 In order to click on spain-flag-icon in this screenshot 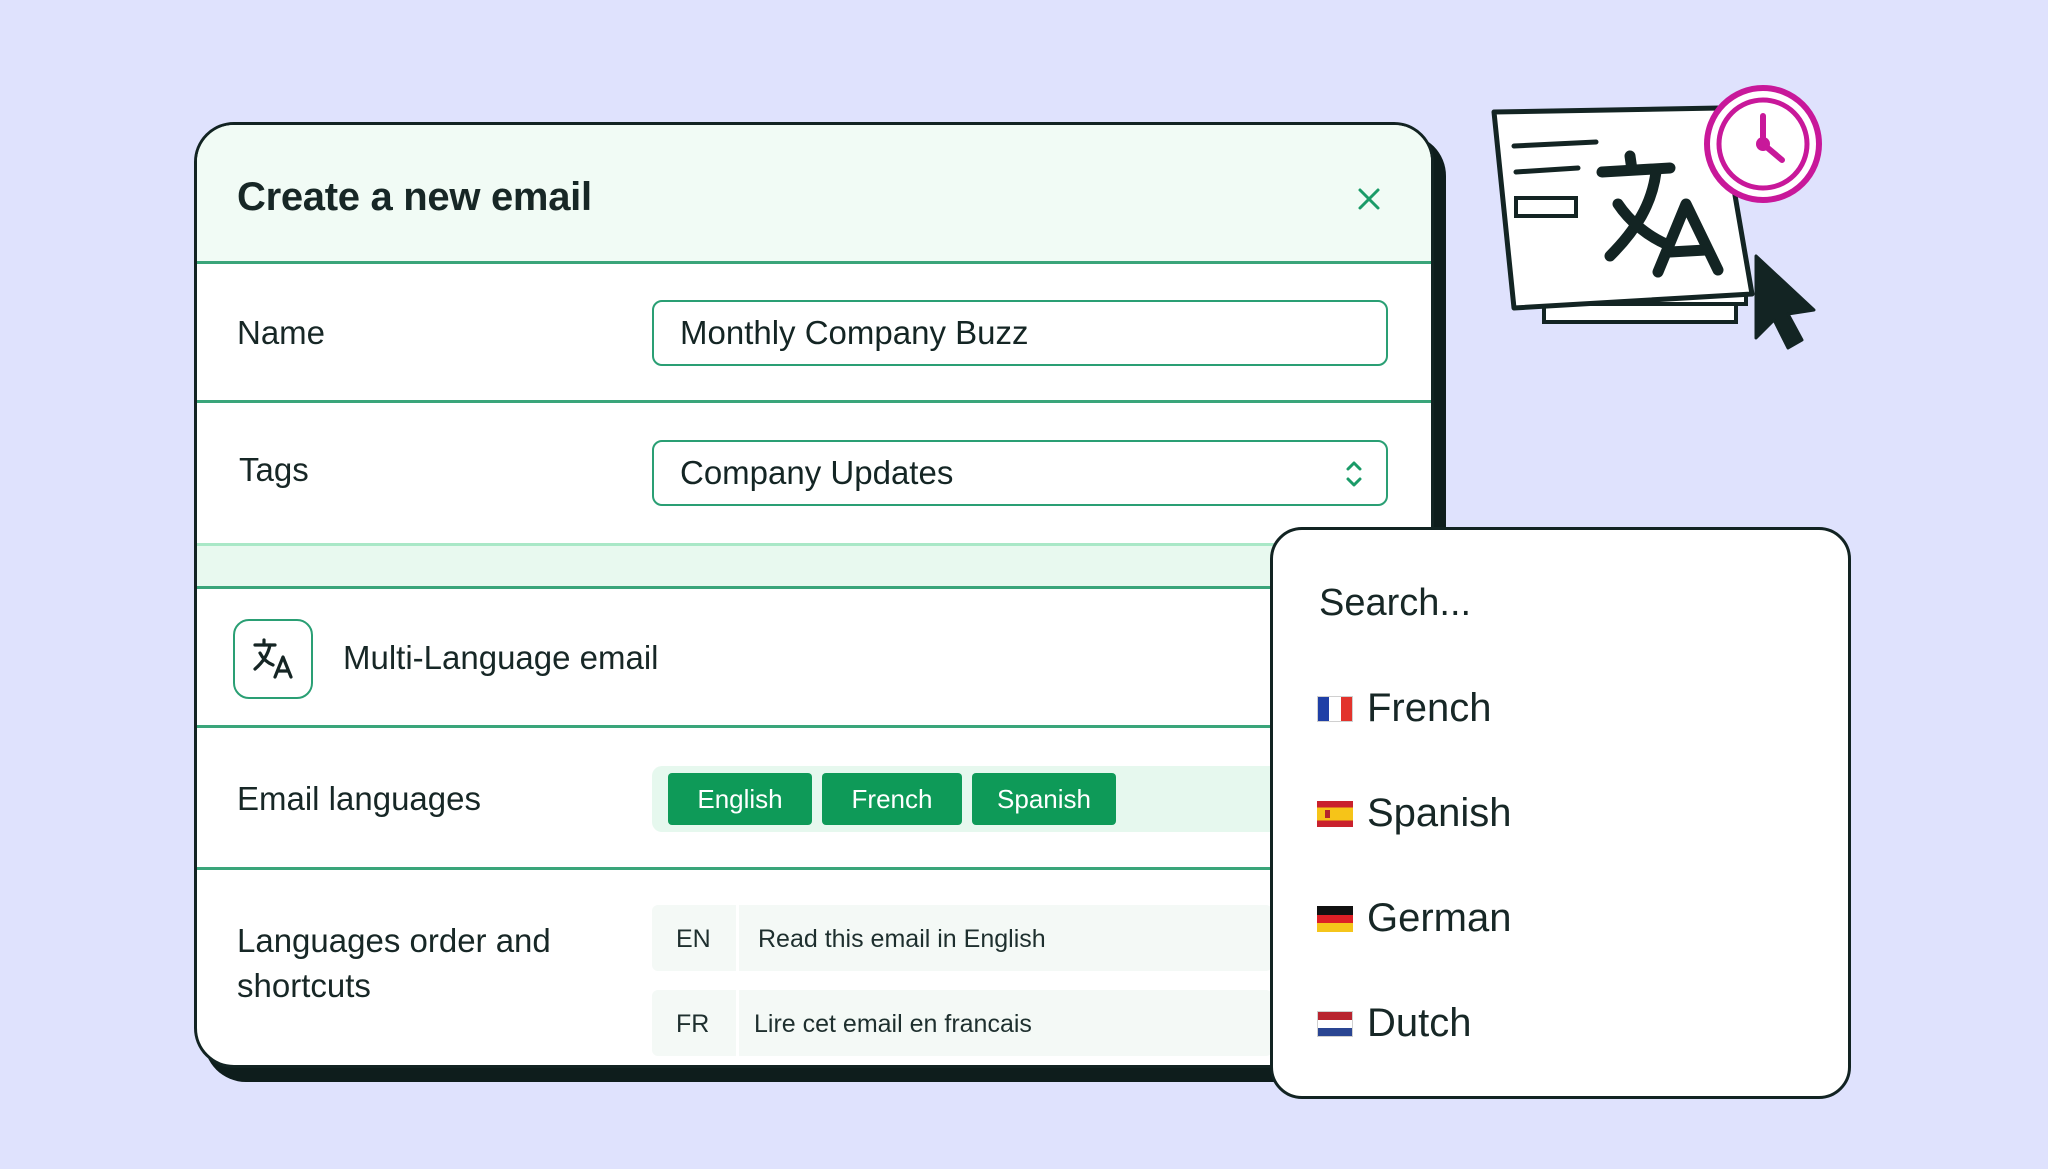, I will do `click(1335, 814)`.